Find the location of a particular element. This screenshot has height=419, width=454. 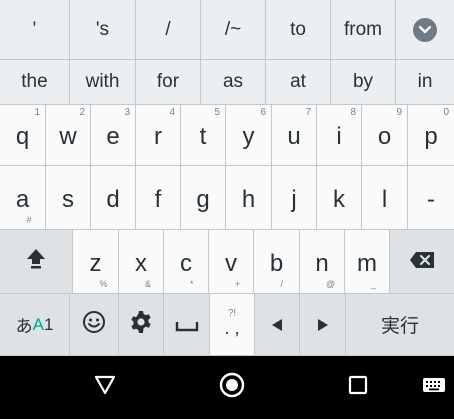

key-i: 8i is located at coordinates (339, 135).